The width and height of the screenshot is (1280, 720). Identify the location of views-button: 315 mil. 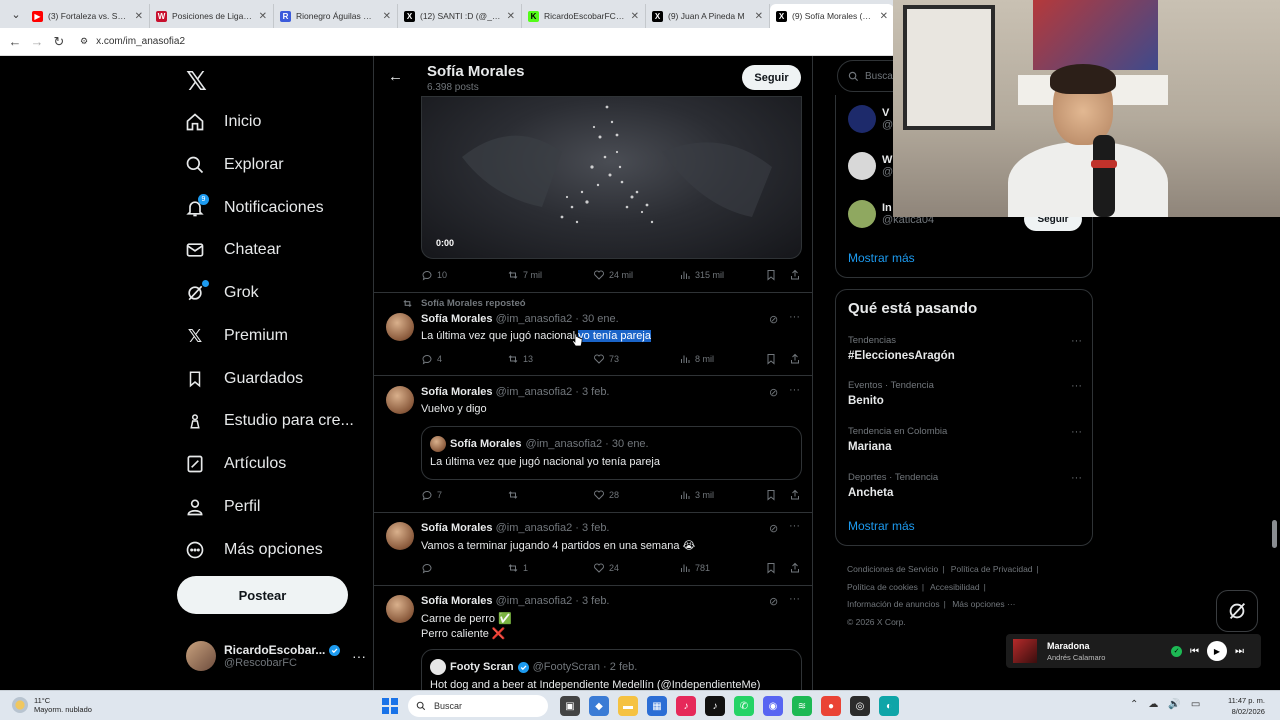
(701, 275).